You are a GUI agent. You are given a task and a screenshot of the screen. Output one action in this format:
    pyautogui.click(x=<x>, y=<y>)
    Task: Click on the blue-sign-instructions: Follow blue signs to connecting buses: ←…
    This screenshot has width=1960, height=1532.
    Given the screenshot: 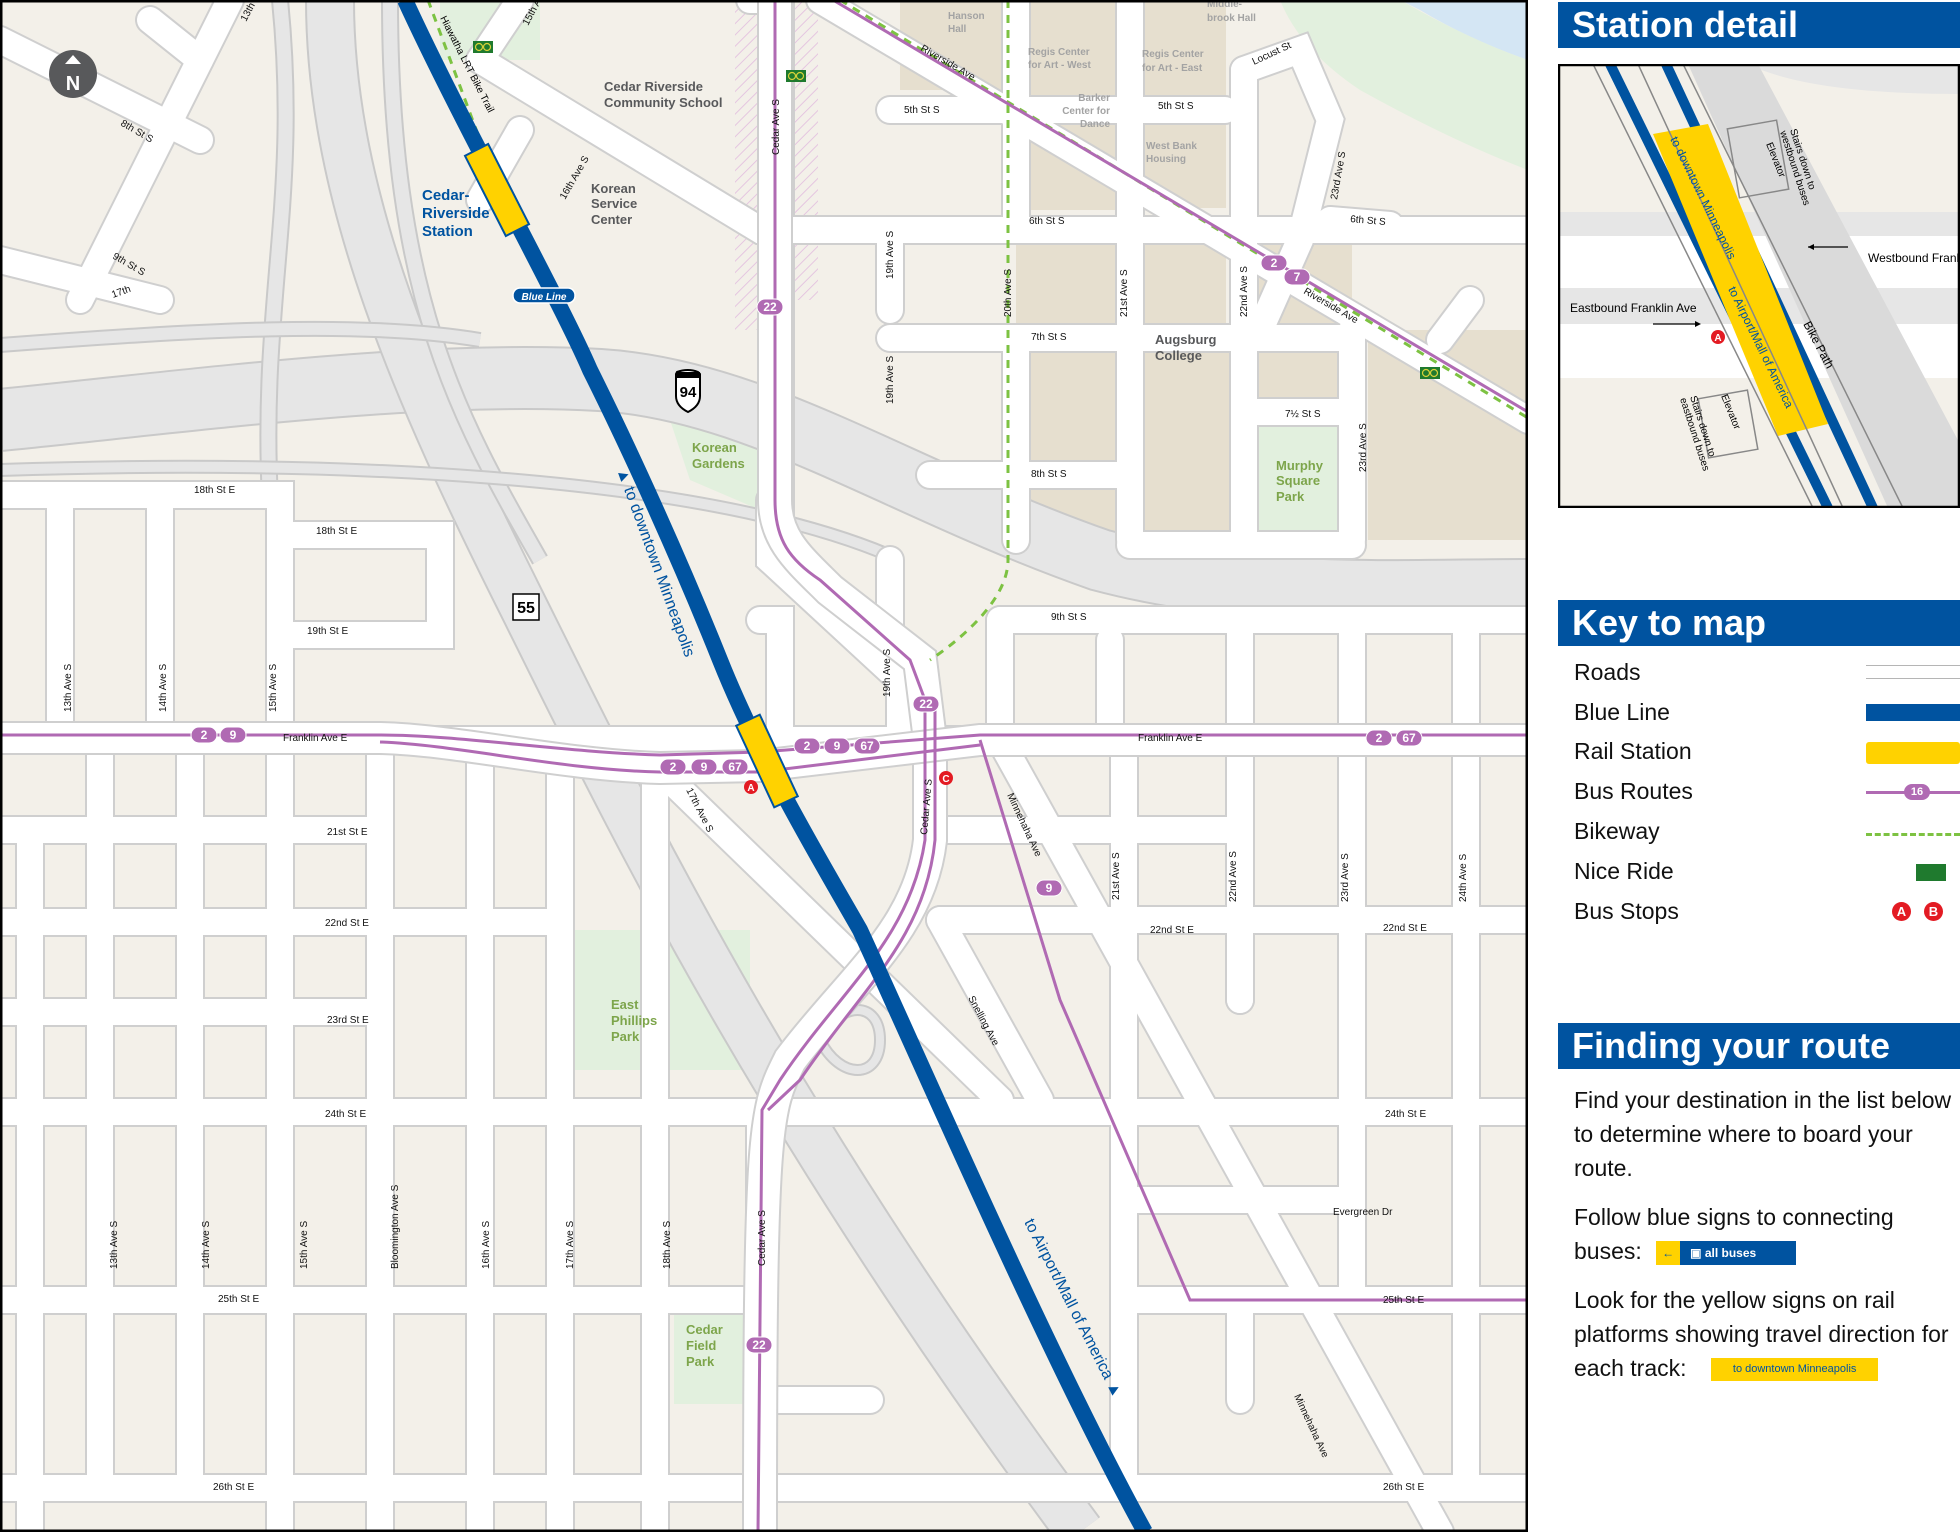 What is the action you would take?
    pyautogui.click(x=1767, y=1235)
    